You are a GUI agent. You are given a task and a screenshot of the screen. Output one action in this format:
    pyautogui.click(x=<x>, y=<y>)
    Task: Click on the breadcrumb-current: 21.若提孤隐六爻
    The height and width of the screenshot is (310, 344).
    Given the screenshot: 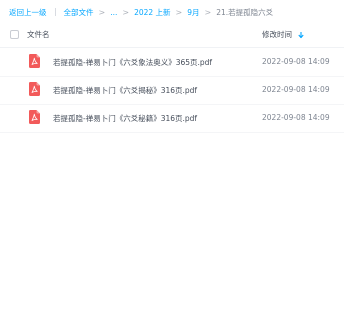 What is the action you would take?
    pyautogui.click(x=245, y=12)
    